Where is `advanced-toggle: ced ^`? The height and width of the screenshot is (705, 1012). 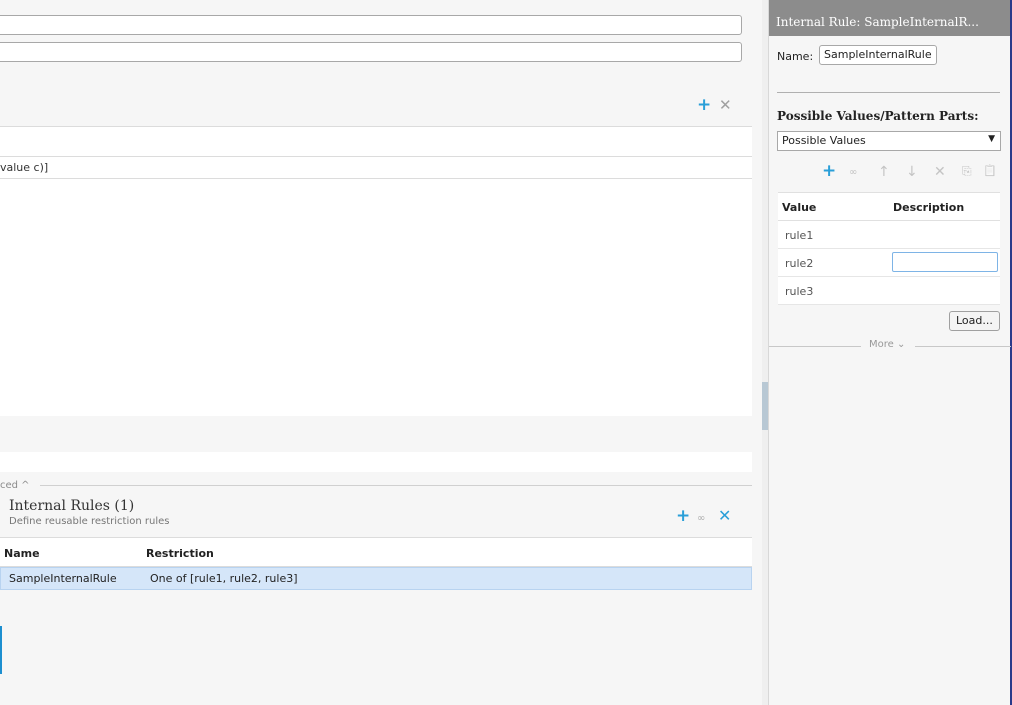
advanced-toggle: ced ^ is located at coordinates (15, 485).